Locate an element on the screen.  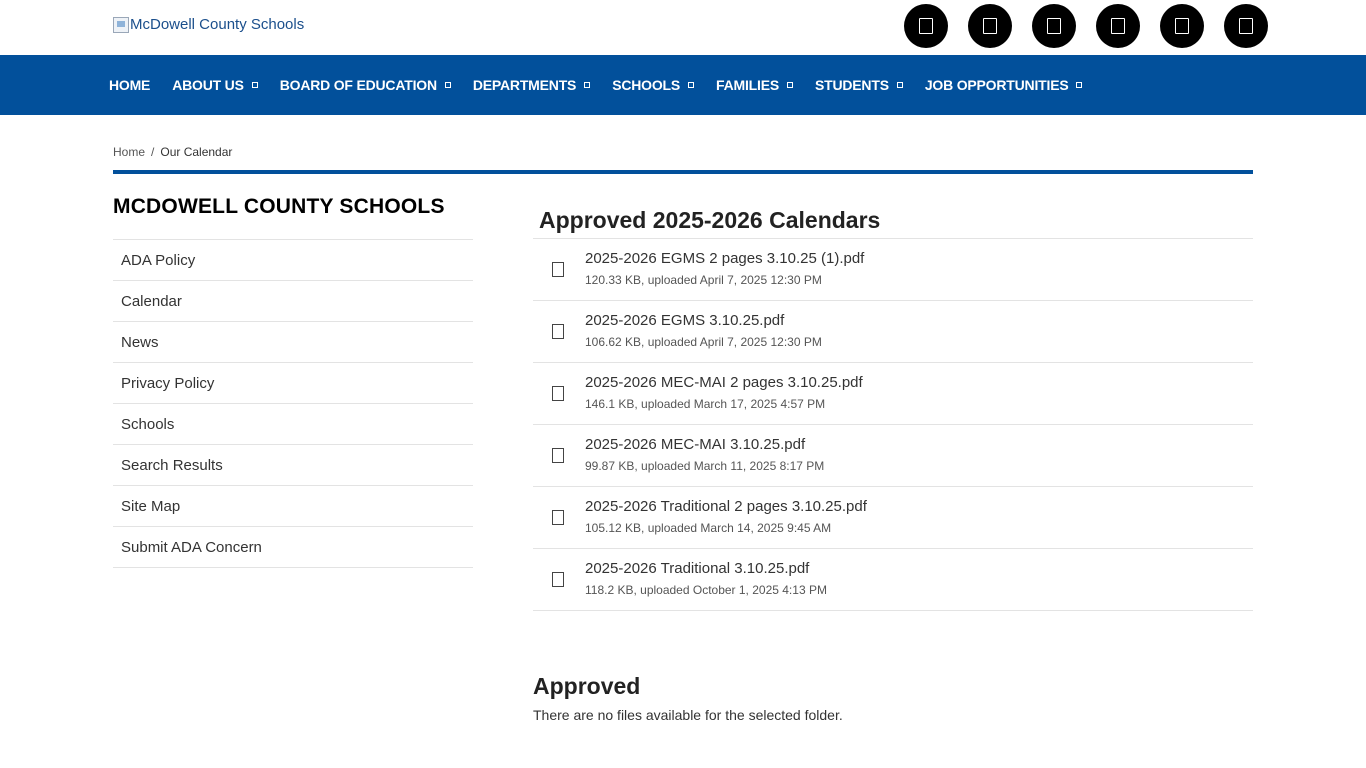
nav-item-job-opportunities: JOB OPPORTUNITIES is located at coordinates (1004, 85).